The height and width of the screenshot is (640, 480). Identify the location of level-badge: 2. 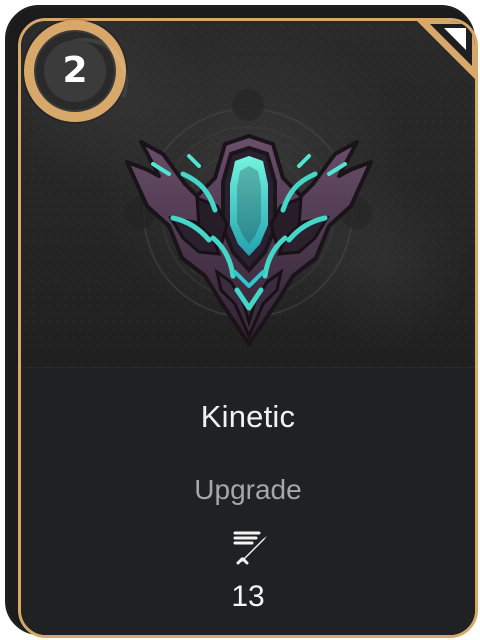
(82, 78).